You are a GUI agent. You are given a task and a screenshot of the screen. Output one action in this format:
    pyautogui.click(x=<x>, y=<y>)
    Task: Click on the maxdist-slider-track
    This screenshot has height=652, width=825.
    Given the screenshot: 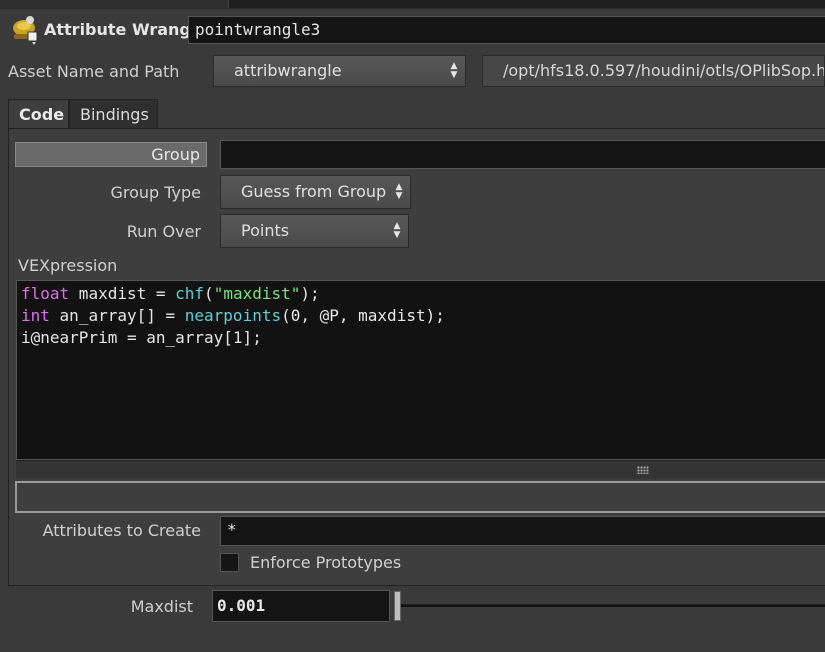 What is the action you would take?
    pyautogui.click(x=612, y=605)
    